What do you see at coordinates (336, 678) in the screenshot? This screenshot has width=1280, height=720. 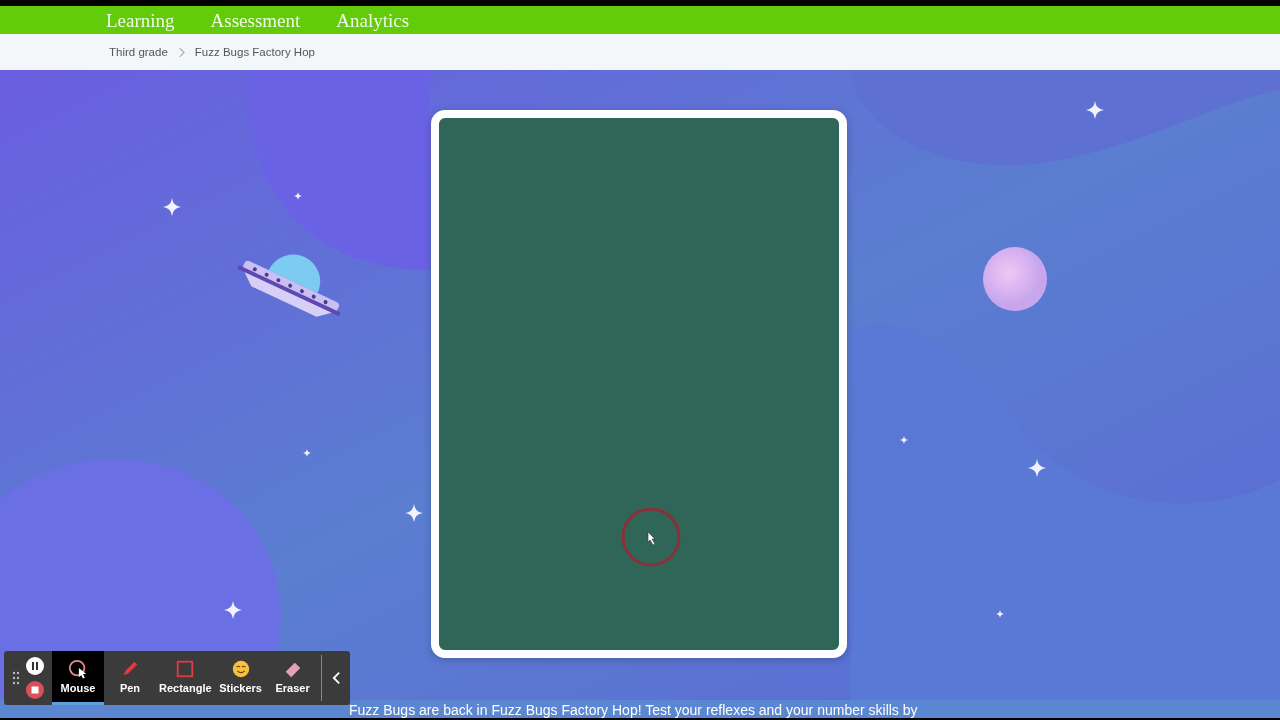 I see `collapse-icon` at bounding box center [336, 678].